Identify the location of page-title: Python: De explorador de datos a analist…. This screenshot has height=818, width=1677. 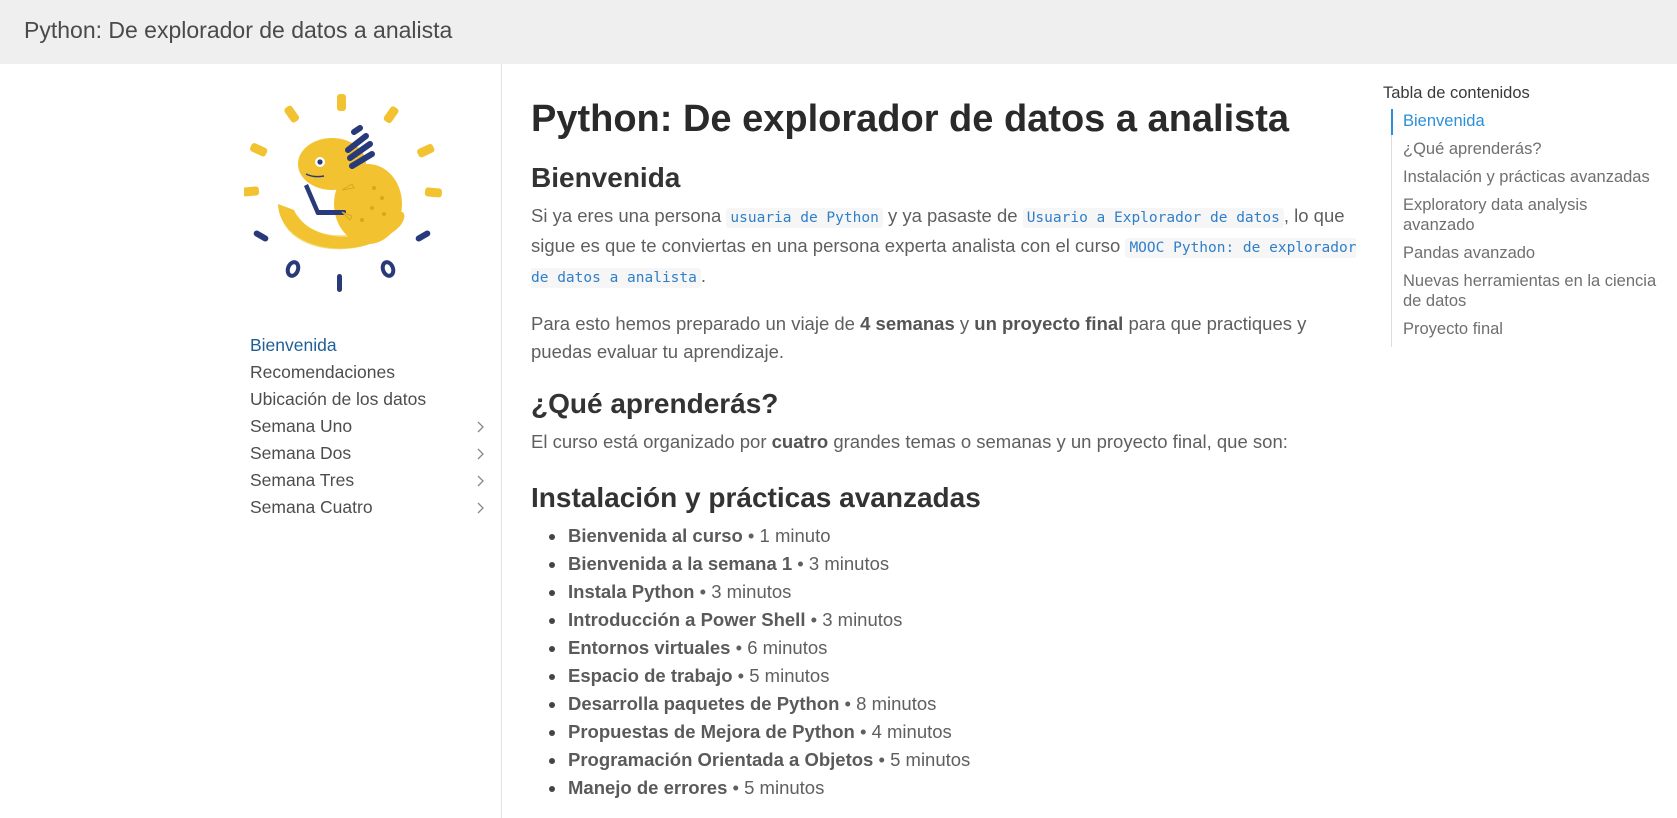
(910, 119).